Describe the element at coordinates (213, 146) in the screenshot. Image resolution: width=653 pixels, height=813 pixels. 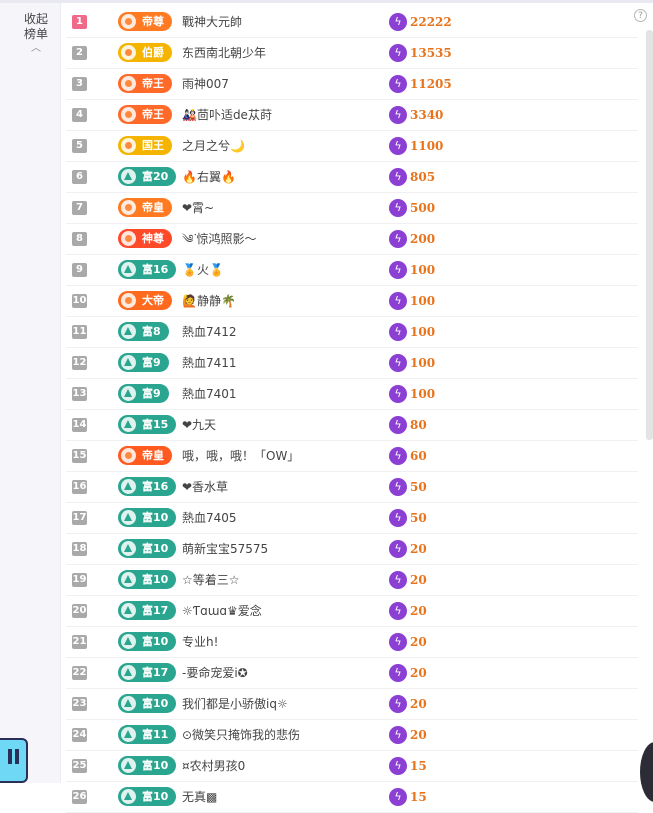
I see `user-name: 之月之兮🌙` at that location.